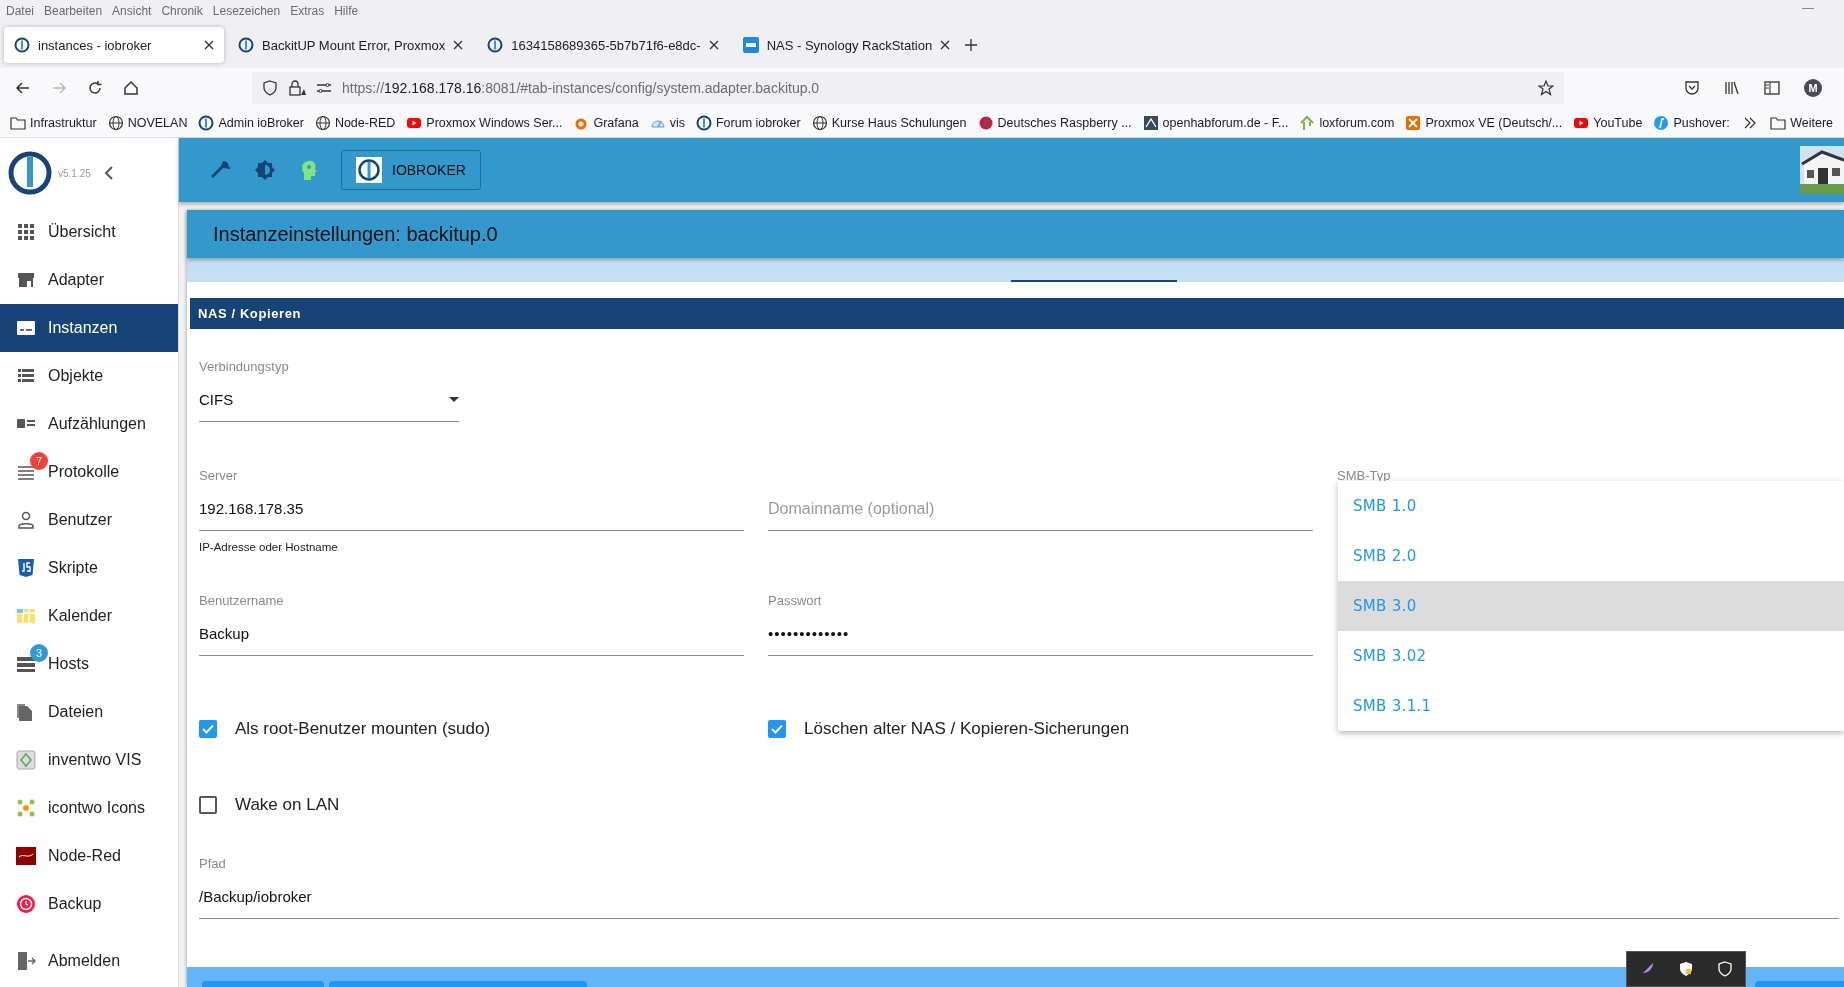 The image size is (1844, 987). I want to click on sidebar-item: Instanzen, so click(89, 328).